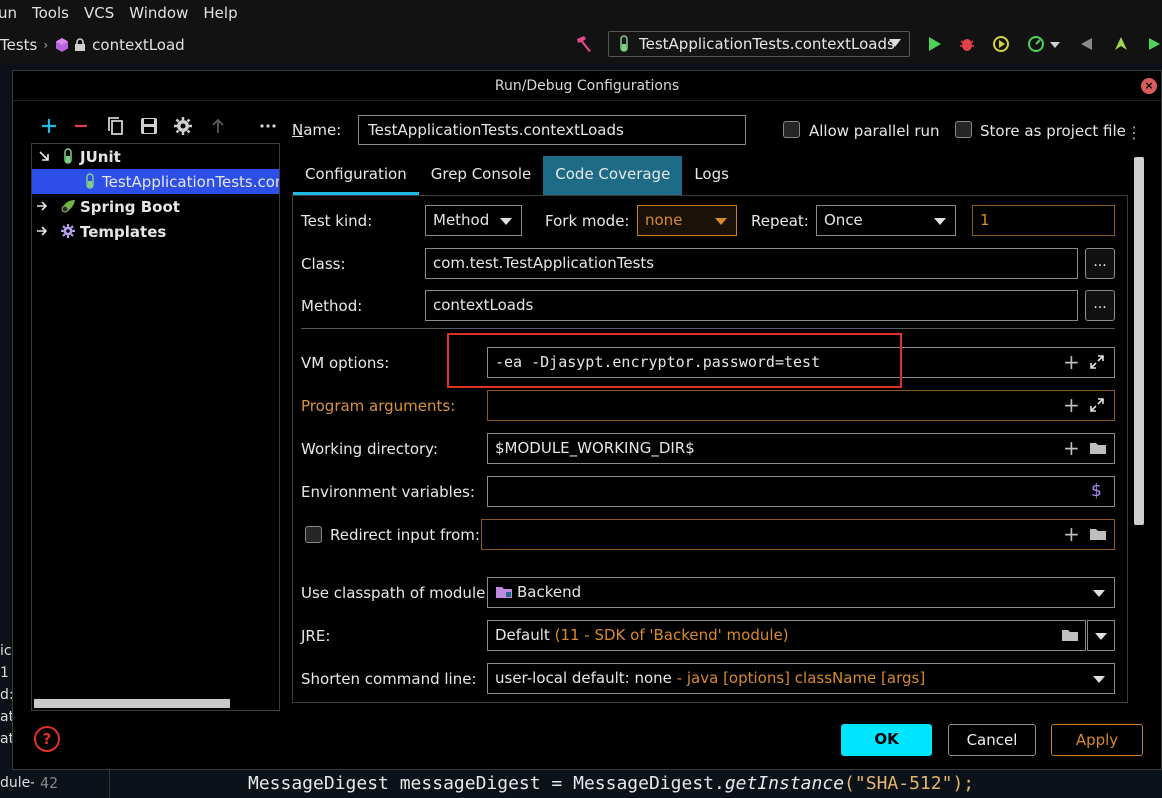 This screenshot has height=798, width=1162. I want to click on chevron-right-icon: ›, so click(46, 45).